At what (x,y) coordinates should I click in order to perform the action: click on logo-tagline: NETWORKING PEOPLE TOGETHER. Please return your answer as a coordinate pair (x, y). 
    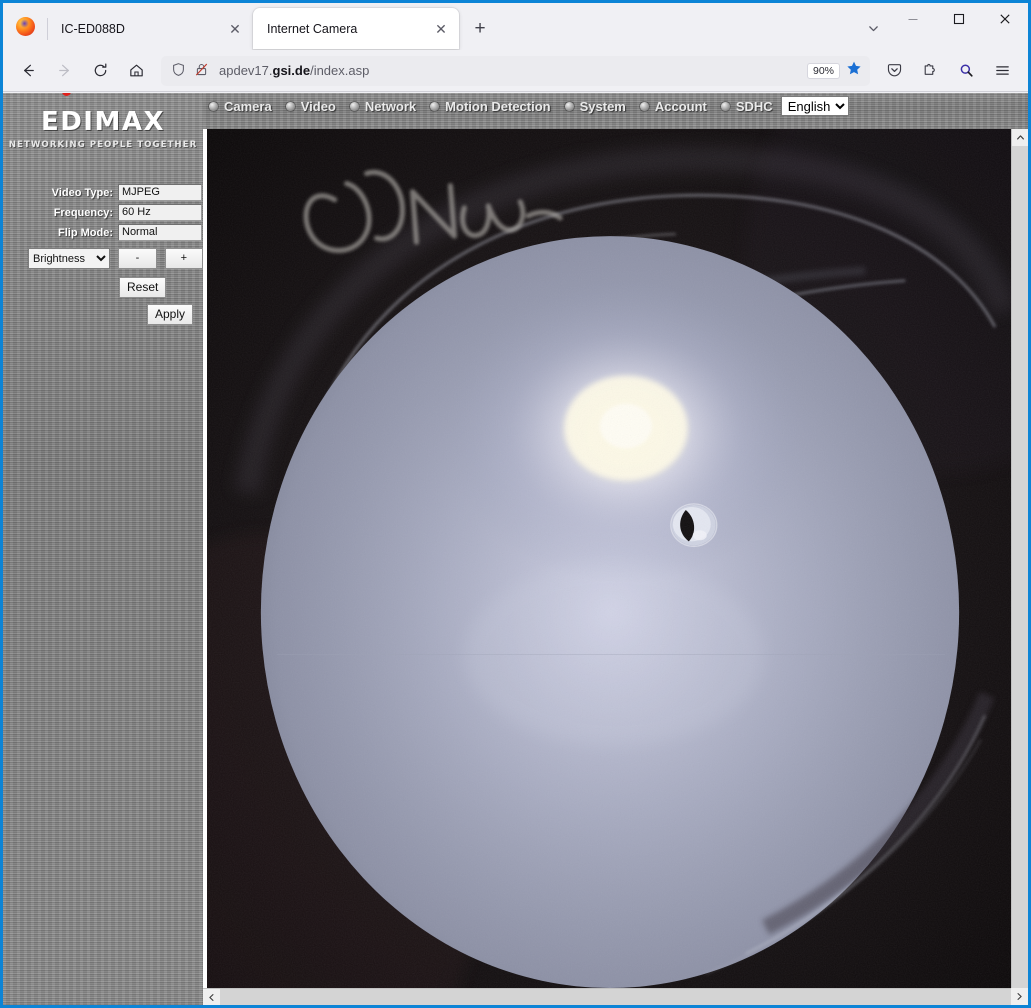
    Looking at the image, I should click on (103, 144).